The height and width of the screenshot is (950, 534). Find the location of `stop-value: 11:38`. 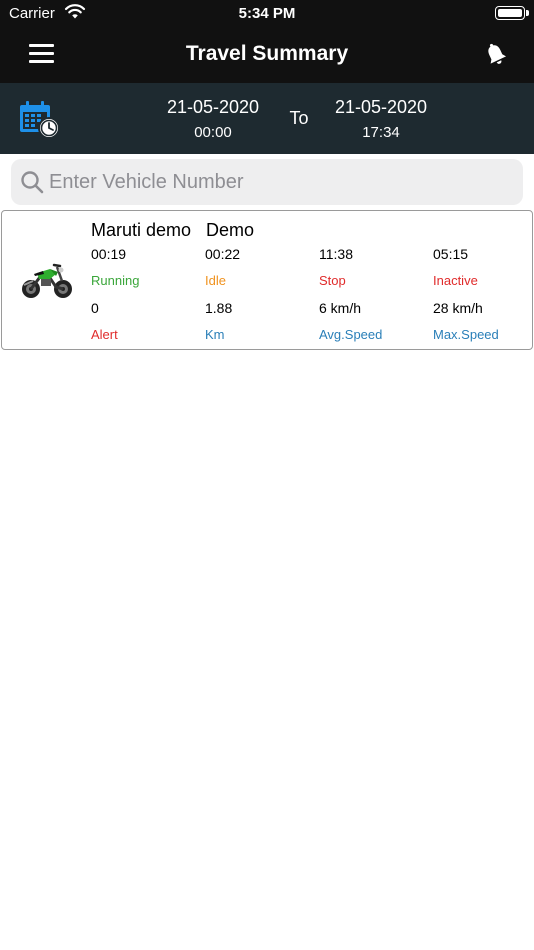

stop-value: 11:38 is located at coordinates (336, 254).